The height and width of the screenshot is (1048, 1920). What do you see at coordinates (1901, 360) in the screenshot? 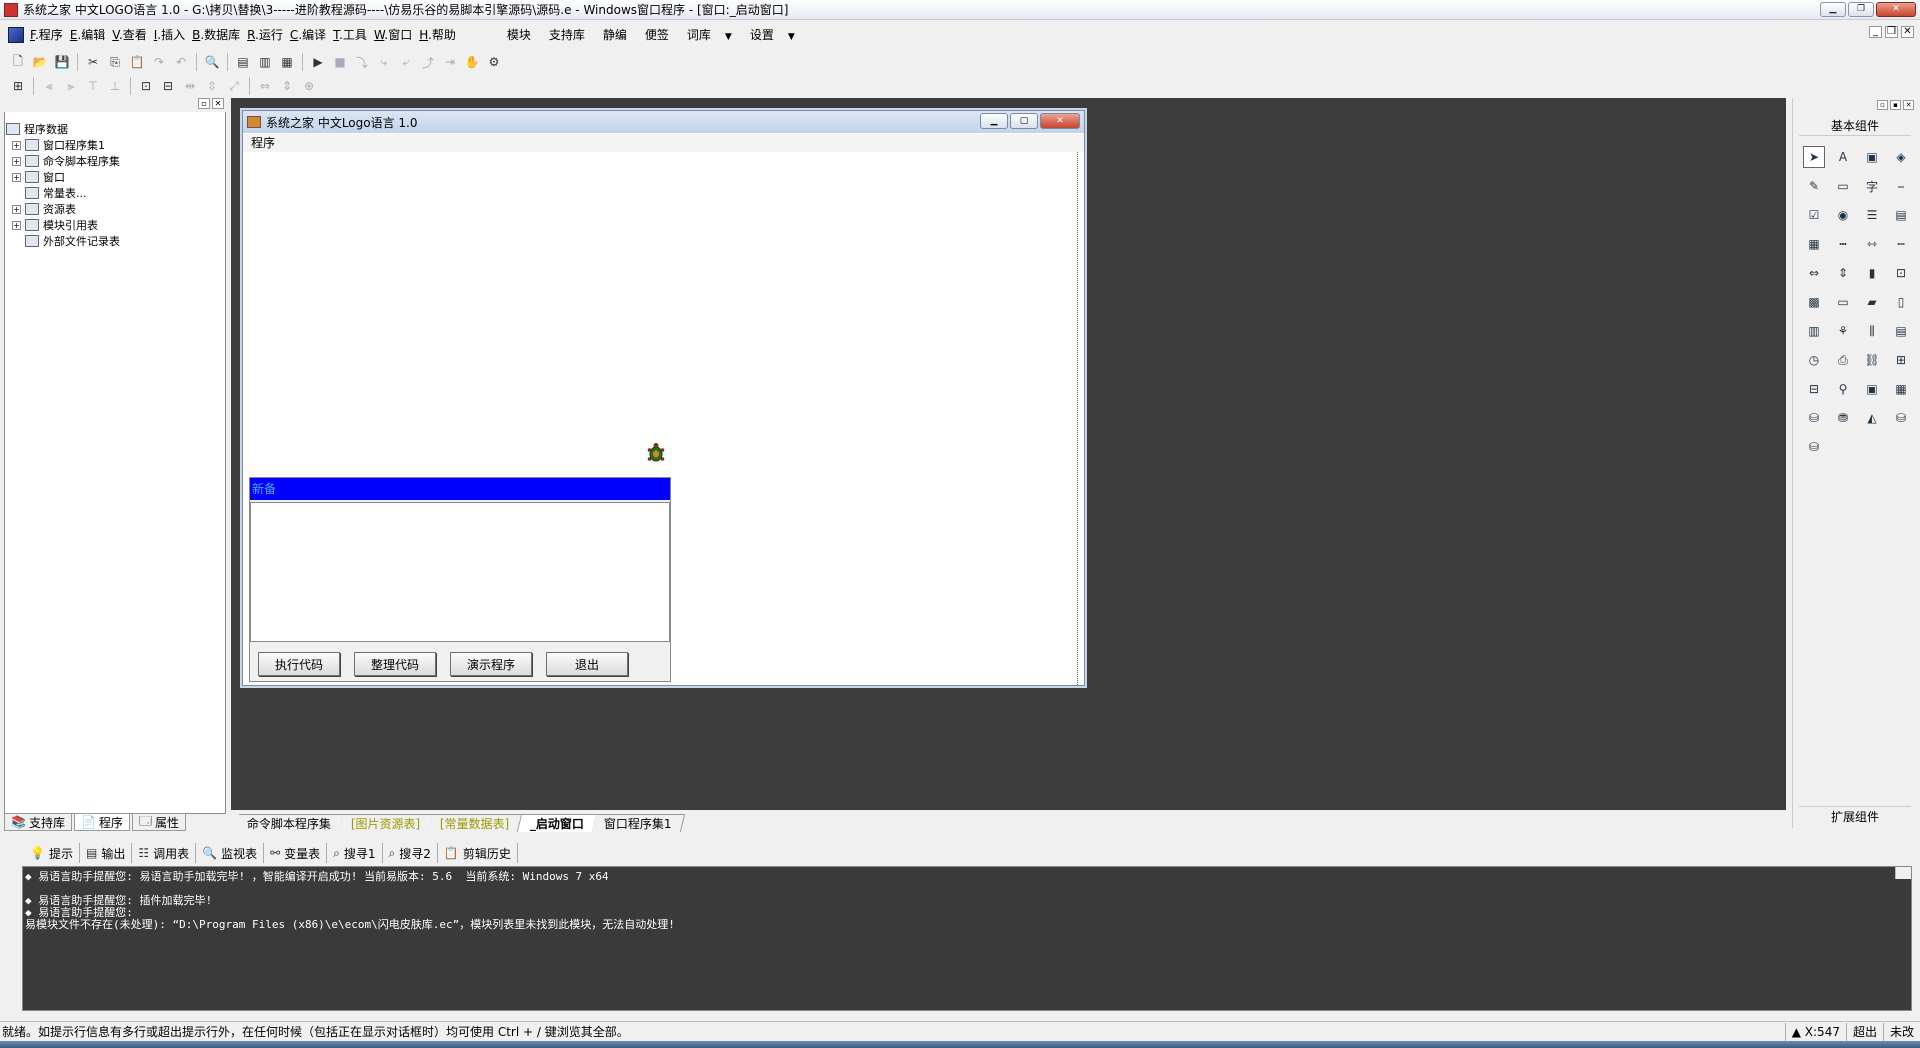
I see `client-icon: ⊞` at bounding box center [1901, 360].